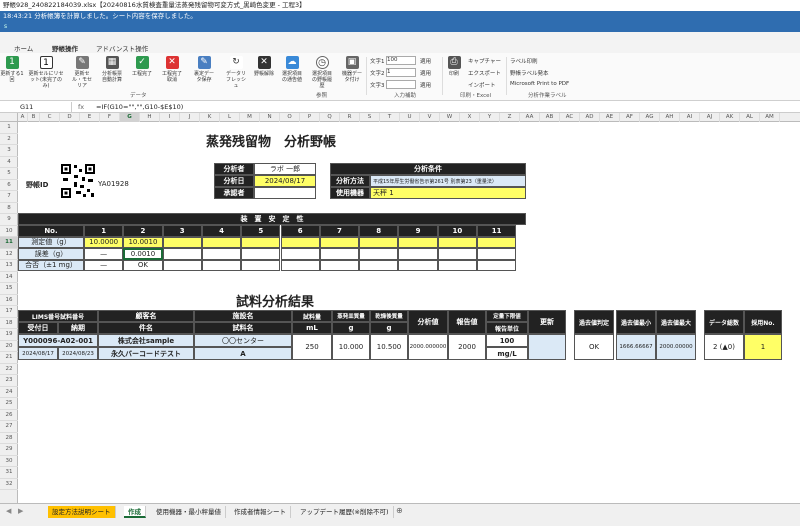  What do you see at coordinates (9, 231) in the screenshot?
I see `row-header: 10` at bounding box center [9, 231].